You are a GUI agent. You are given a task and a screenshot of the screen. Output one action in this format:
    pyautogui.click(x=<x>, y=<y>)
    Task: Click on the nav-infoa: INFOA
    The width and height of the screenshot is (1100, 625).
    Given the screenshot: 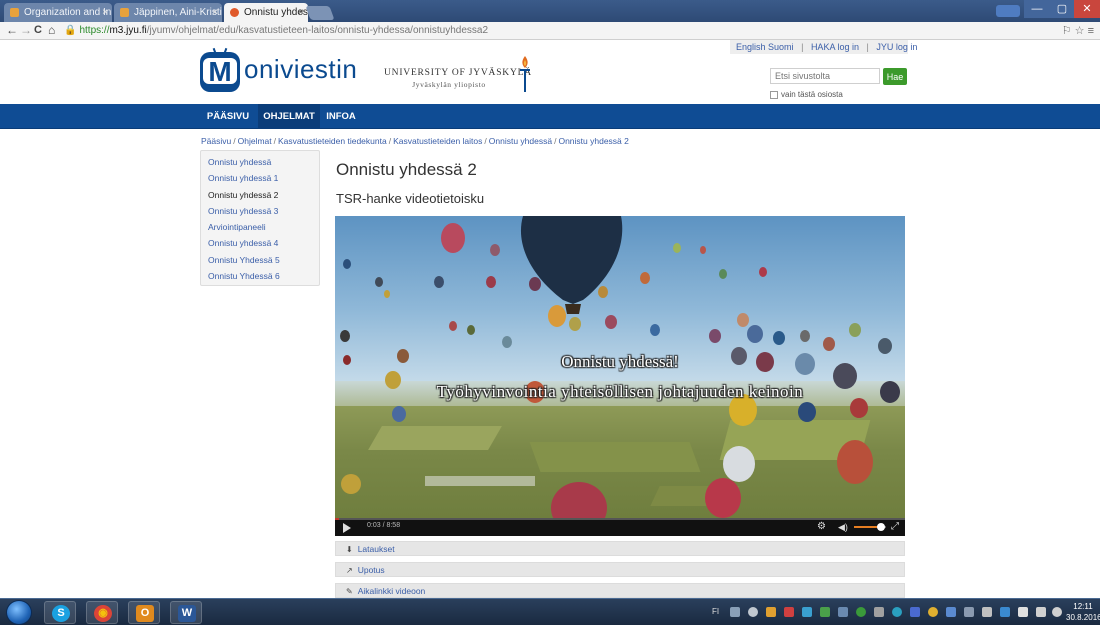 What is the action you would take?
    pyautogui.click(x=341, y=116)
    